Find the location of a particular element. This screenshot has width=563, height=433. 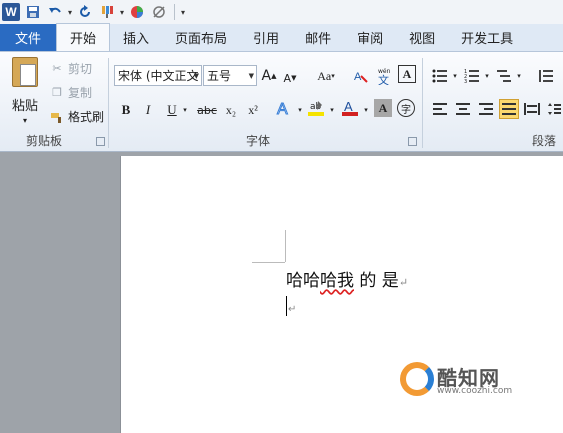

tab-insert: 插入 is located at coordinates (136, 37).